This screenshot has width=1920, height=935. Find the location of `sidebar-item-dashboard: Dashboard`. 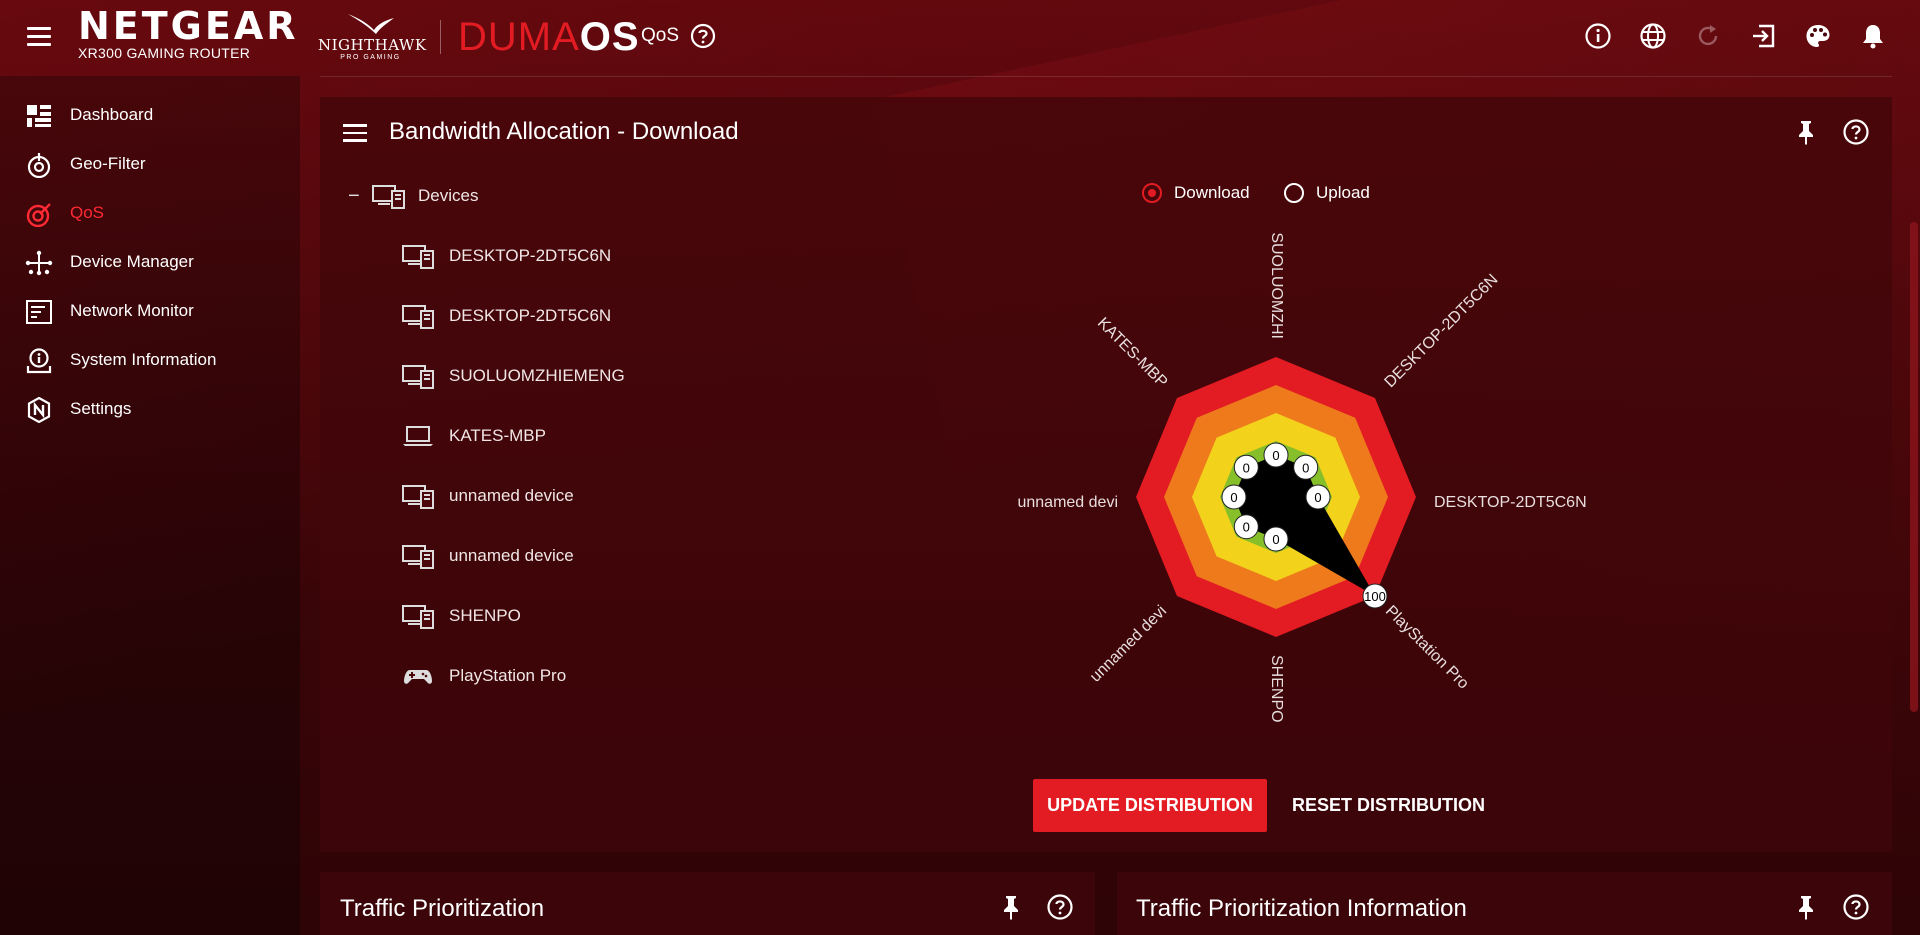

sidebar-item-dashboard: Dashboard is located at coordinates (150, 115).